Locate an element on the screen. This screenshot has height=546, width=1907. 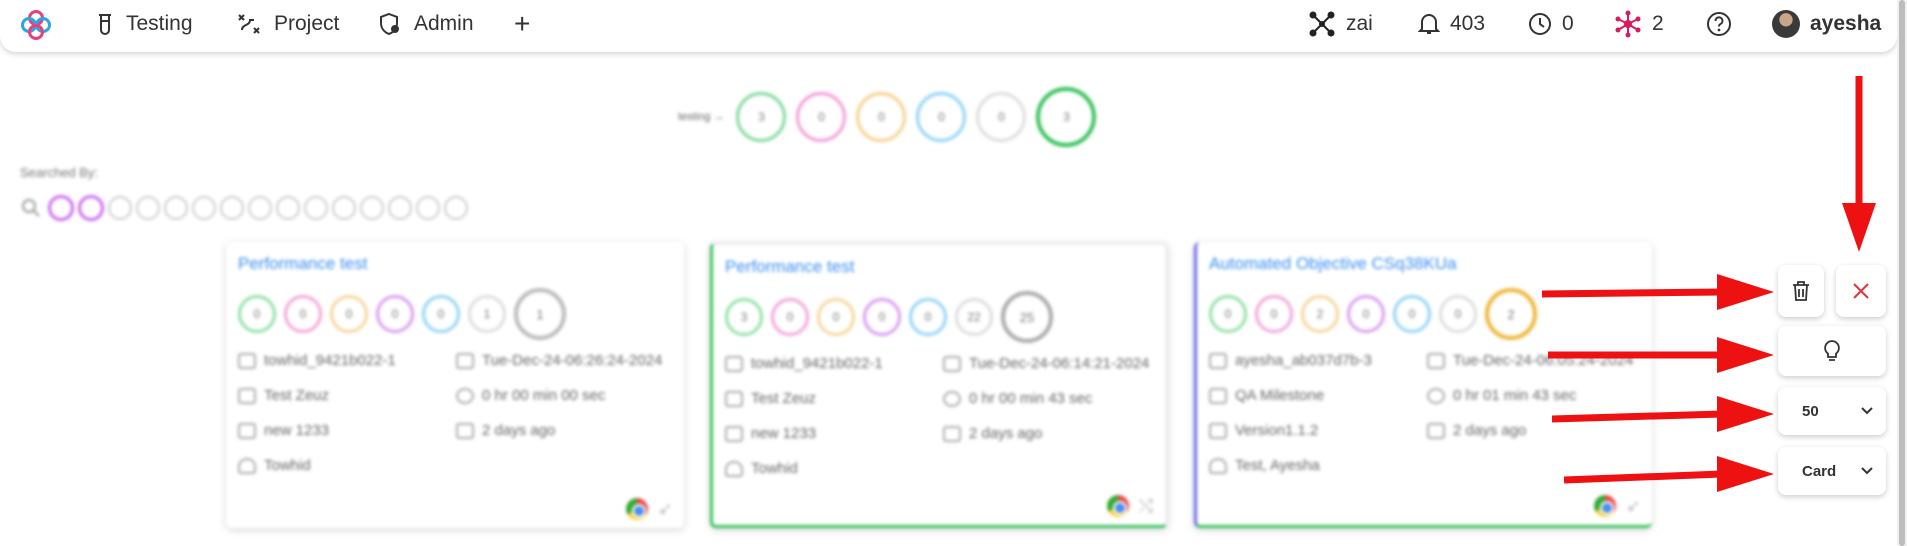
scrollbar-thumb is located at coordinates (1902, 273).